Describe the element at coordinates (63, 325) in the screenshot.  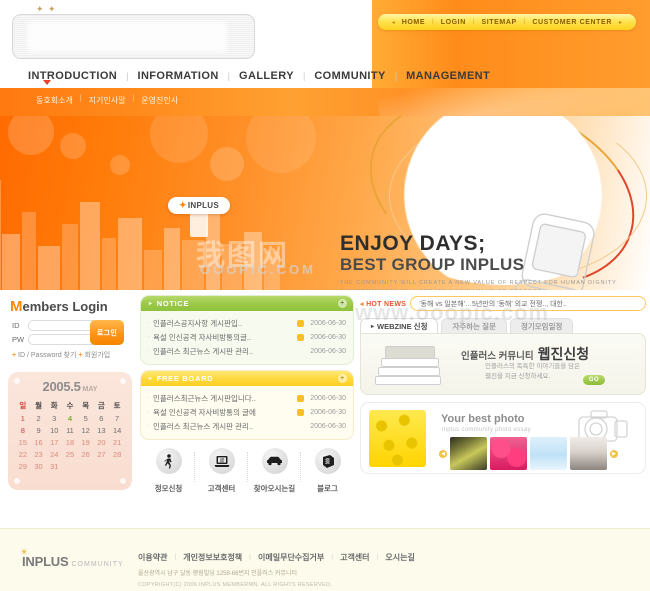
I see `login-id-input` at that location.